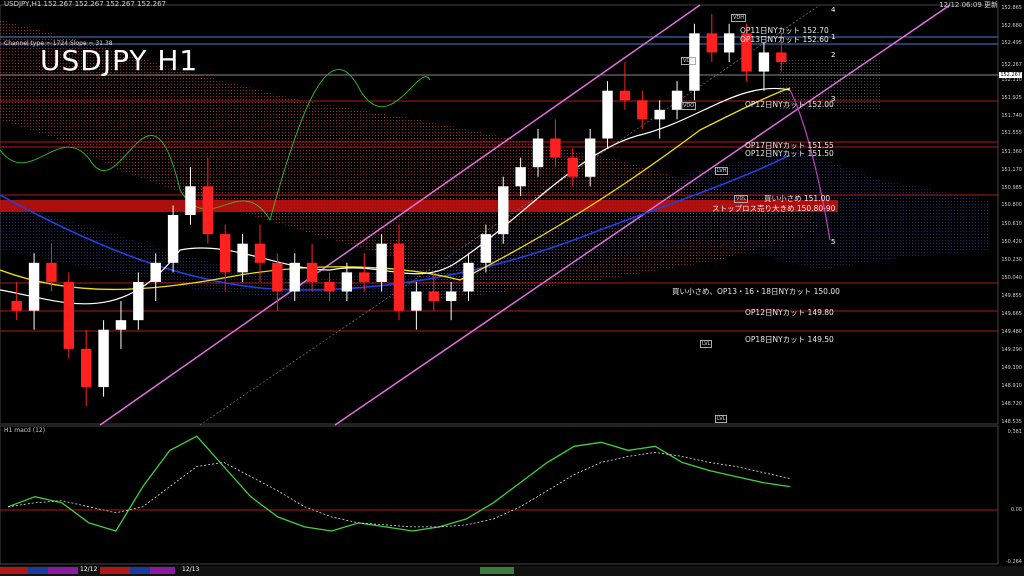 The width and height of the screenshot is (1024, 576). I want to click on price-scale-label: 150.040, so click(1011, 278).